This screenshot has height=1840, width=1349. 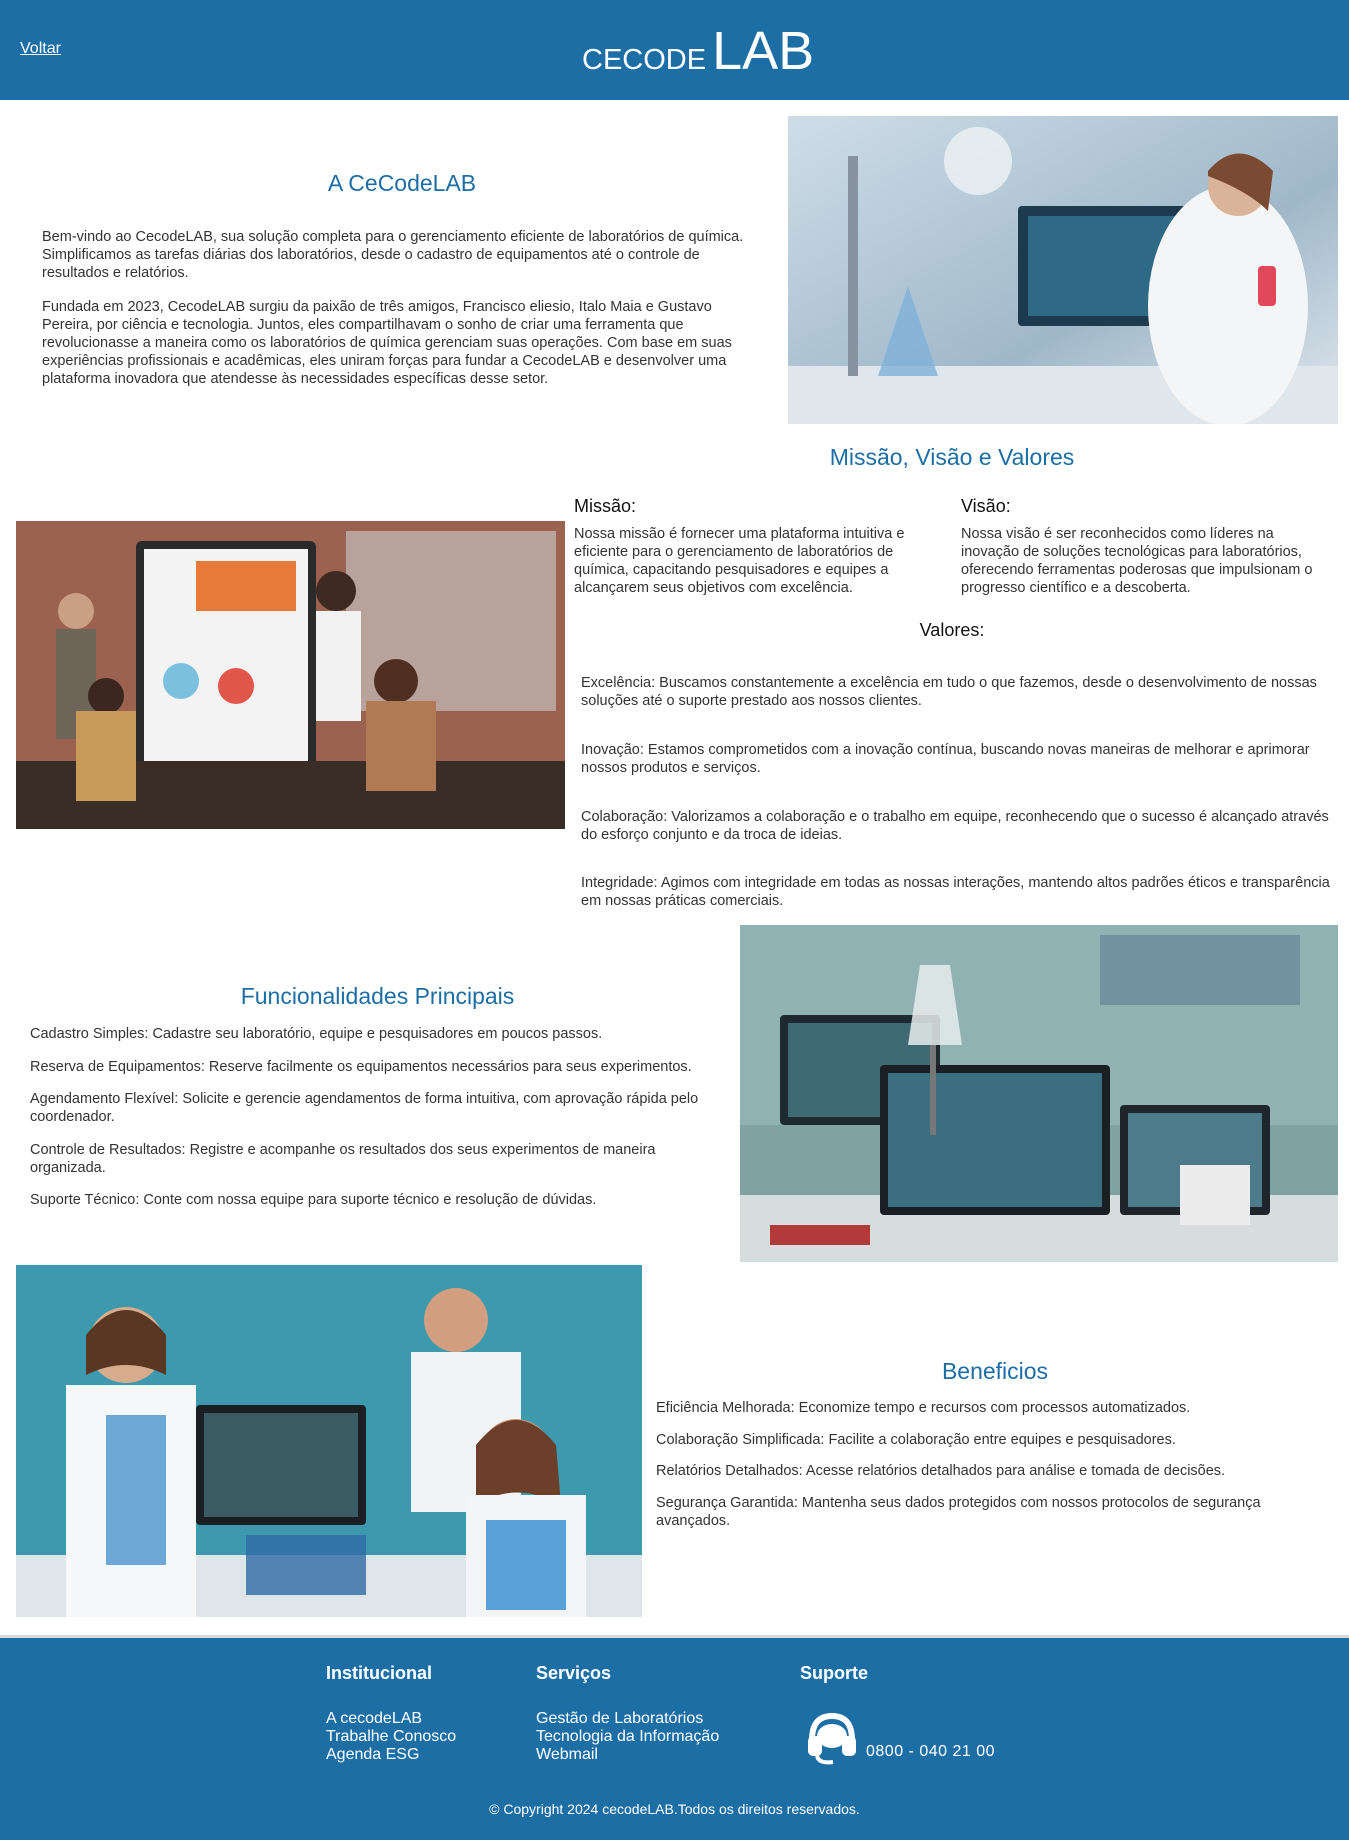 I want to click on logo: CECODE LAB, so click(x=698, y=51).